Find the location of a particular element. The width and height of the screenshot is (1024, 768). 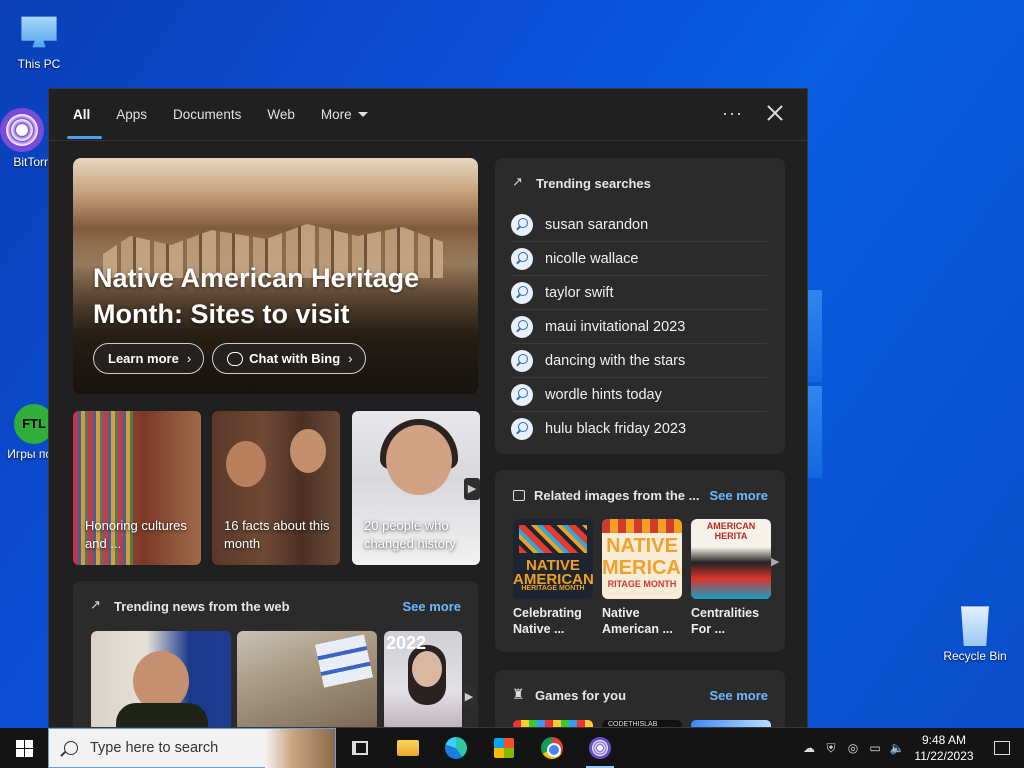

section-title: Trending news from the web is located at coordinates (202, 606).